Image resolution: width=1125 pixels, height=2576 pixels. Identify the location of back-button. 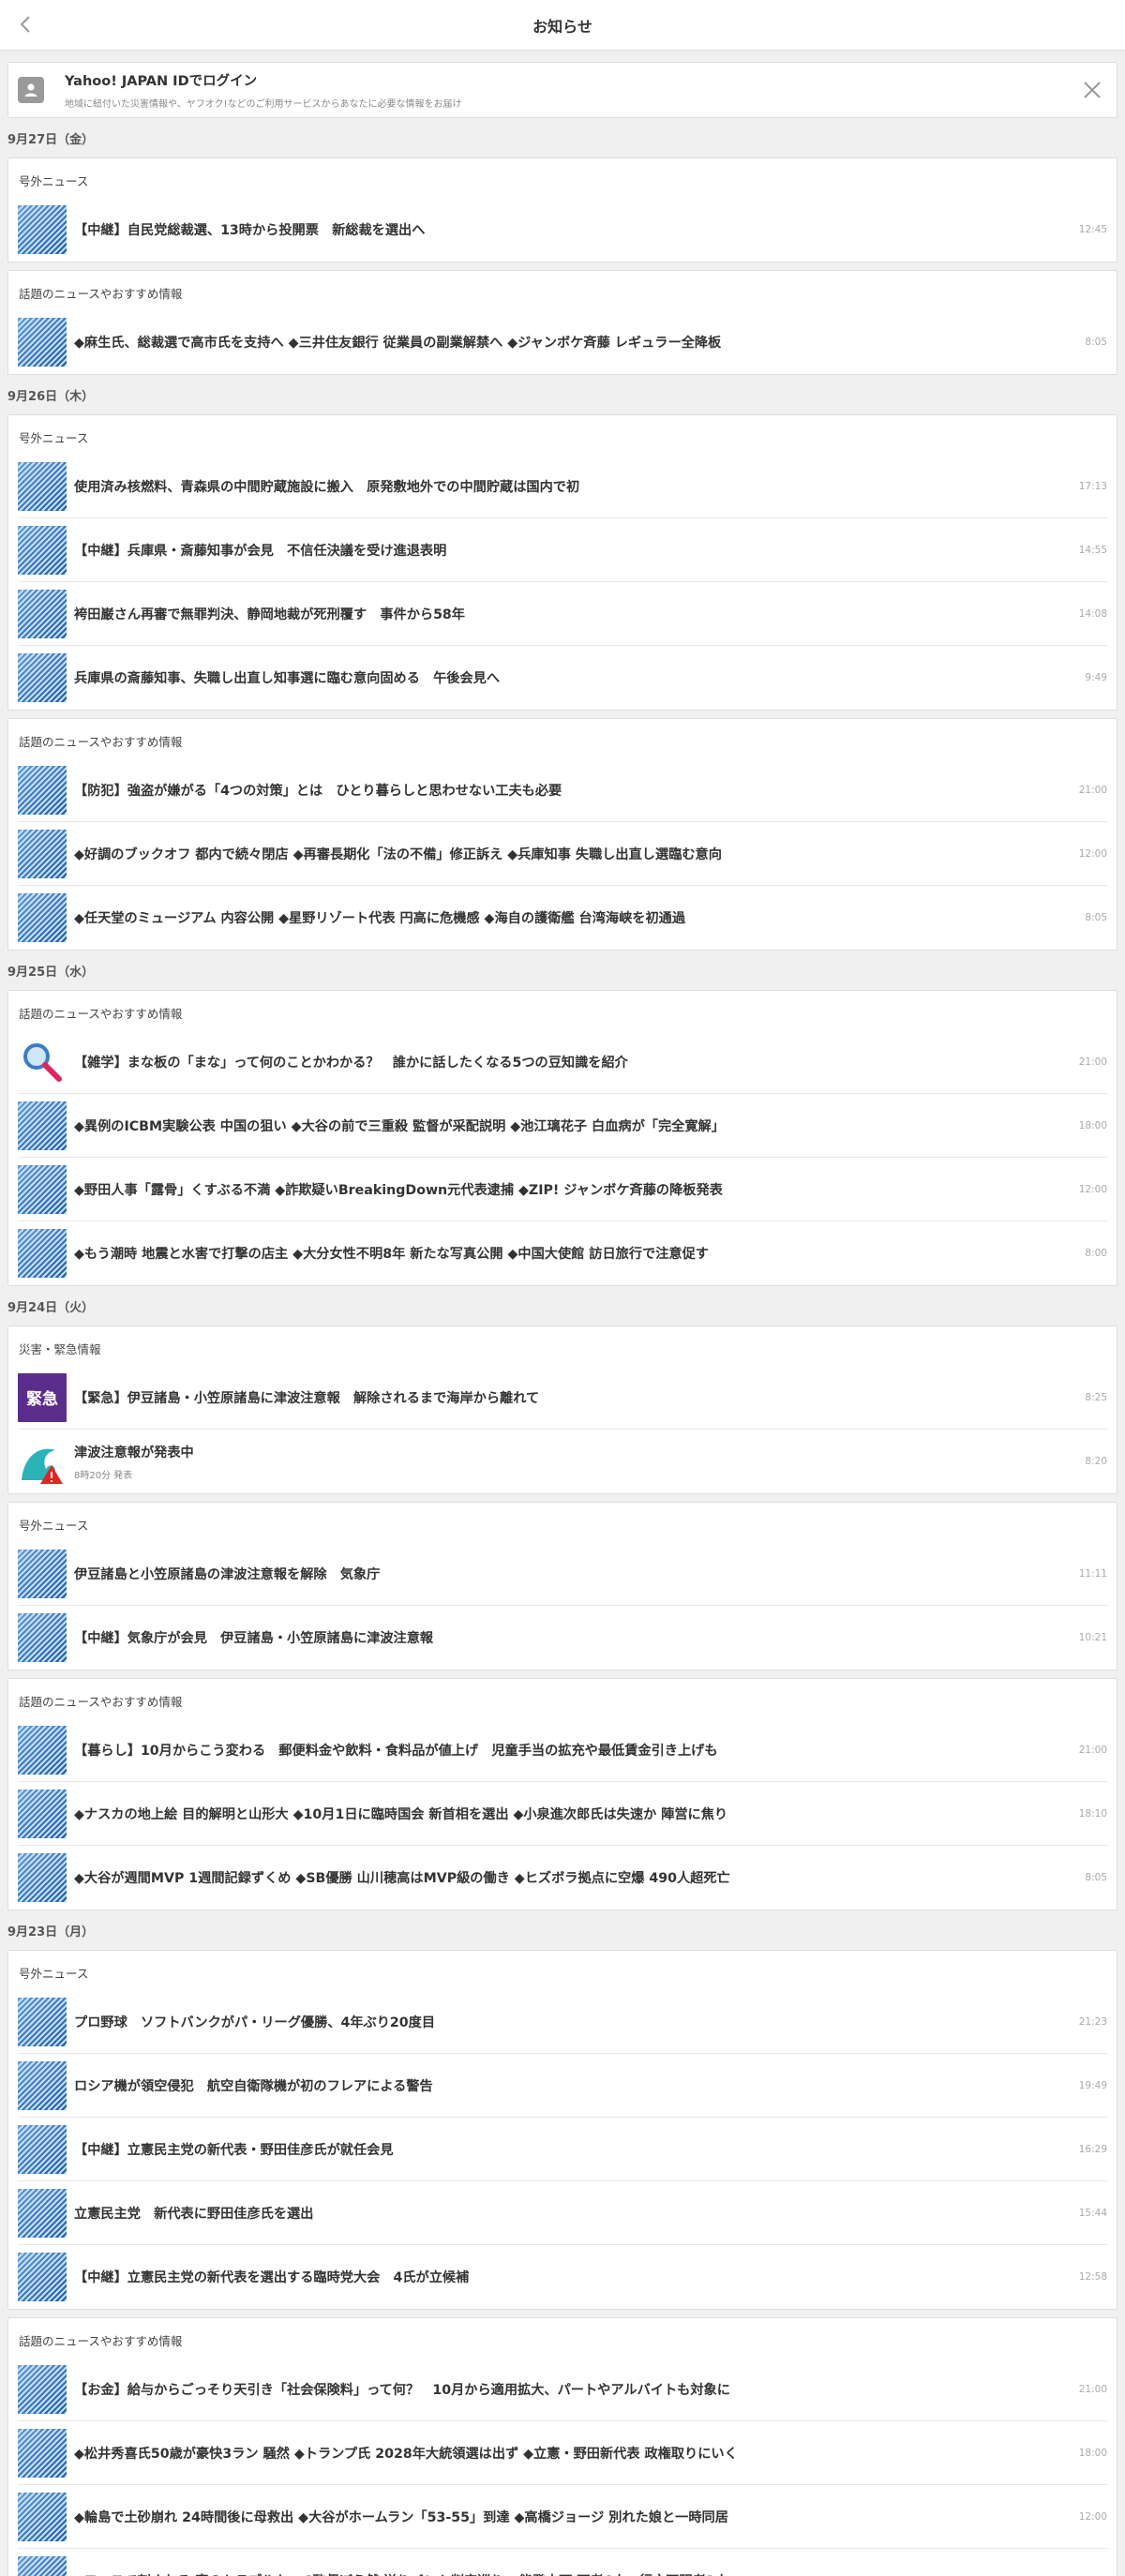
(25, 24).